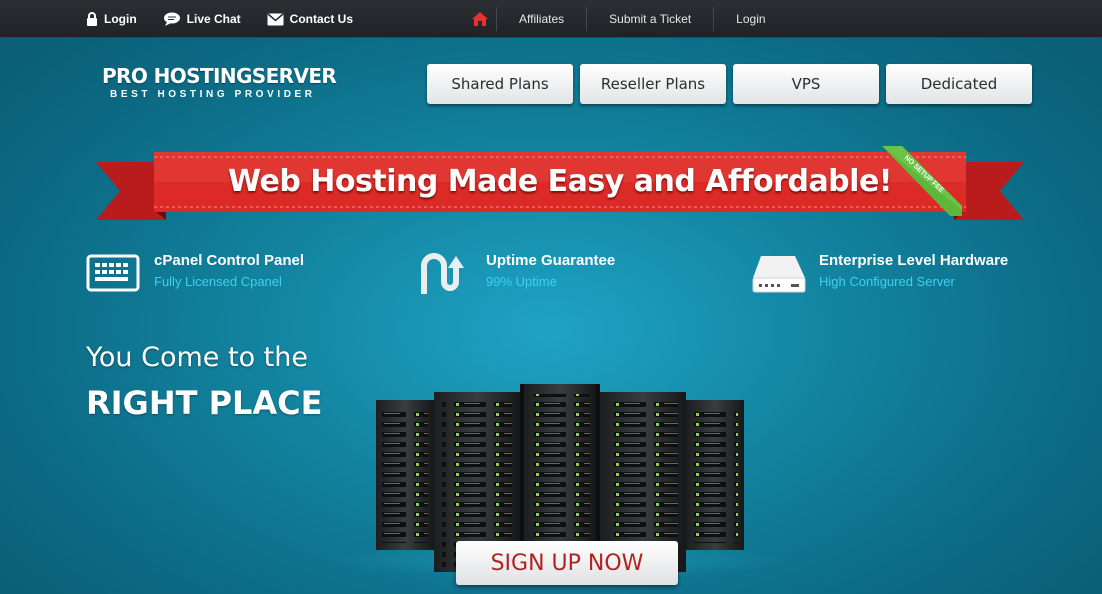 This screenshot has width=1102, height=594. Describe the element at coordinates (275, 18) in the screenshot. I see `envelope-icon` at that location.